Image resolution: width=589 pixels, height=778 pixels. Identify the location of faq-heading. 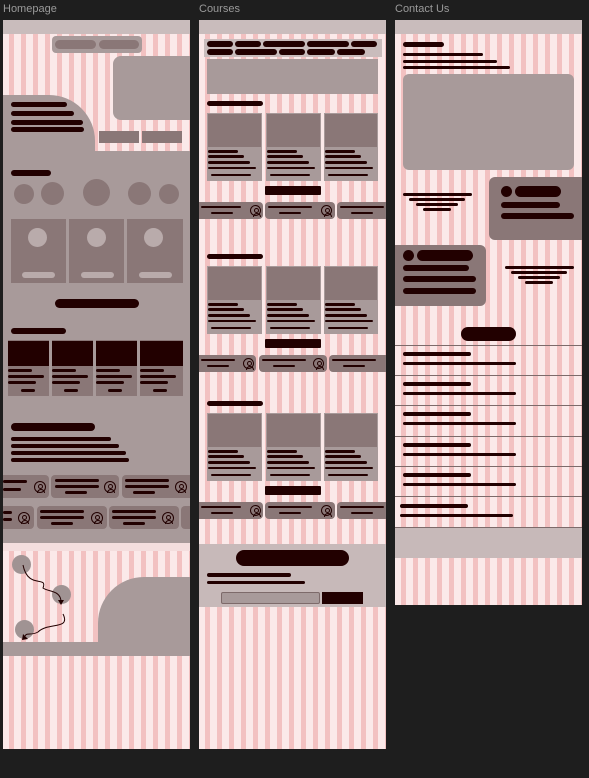
(488, 334).